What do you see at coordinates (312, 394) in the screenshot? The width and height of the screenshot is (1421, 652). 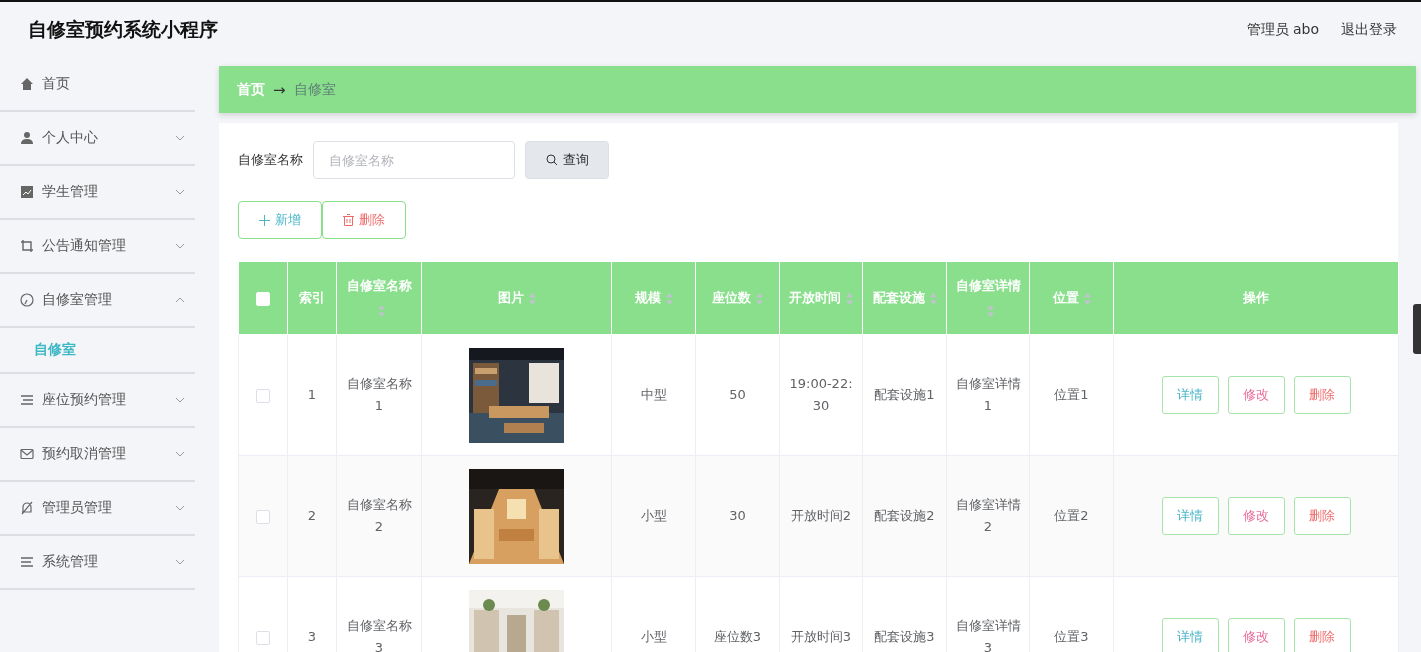 I see `table-cell: 1` at bounding box center [312, 394].